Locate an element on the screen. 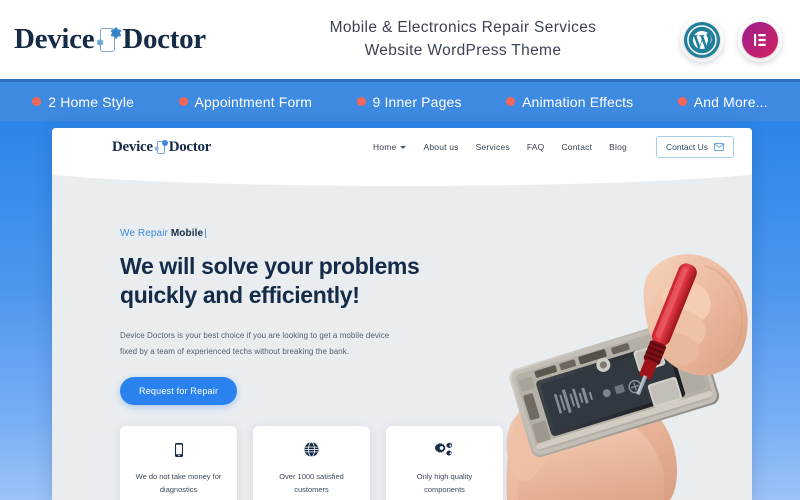 Image resolution: width=800 pixels, height=500 pixels. nav-item-blog: Blog is located at coordinates (618, 147).